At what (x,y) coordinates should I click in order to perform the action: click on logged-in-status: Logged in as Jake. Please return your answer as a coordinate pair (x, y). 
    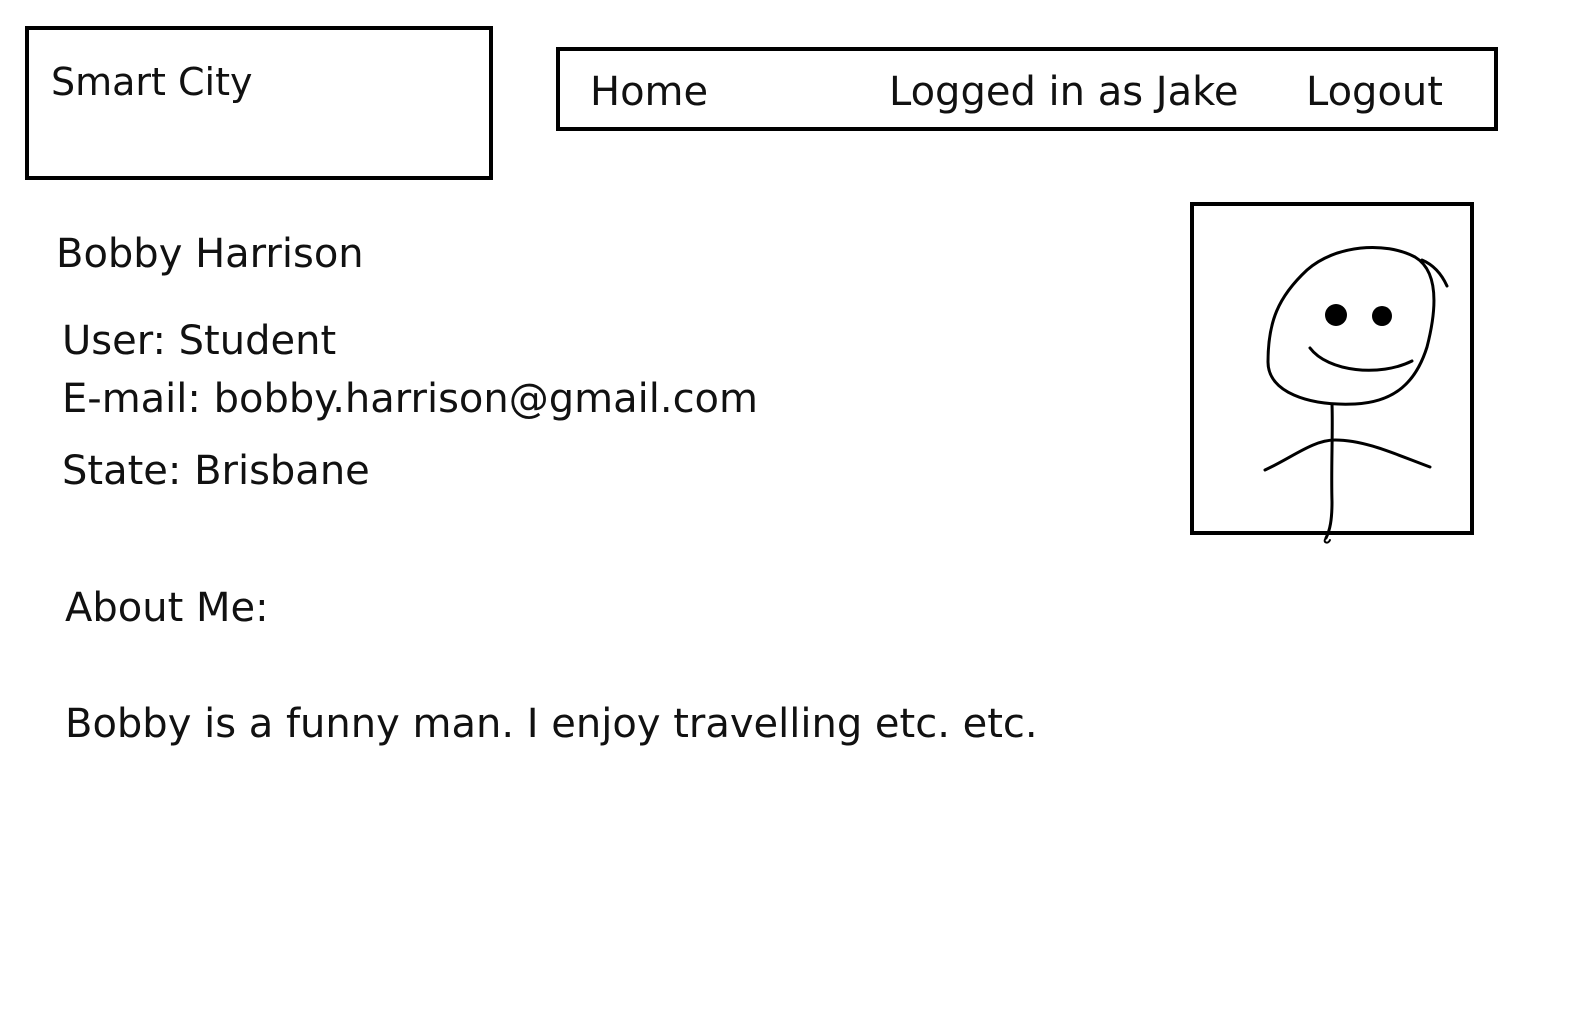
    Looking at the image, I should click on (1064, 92).